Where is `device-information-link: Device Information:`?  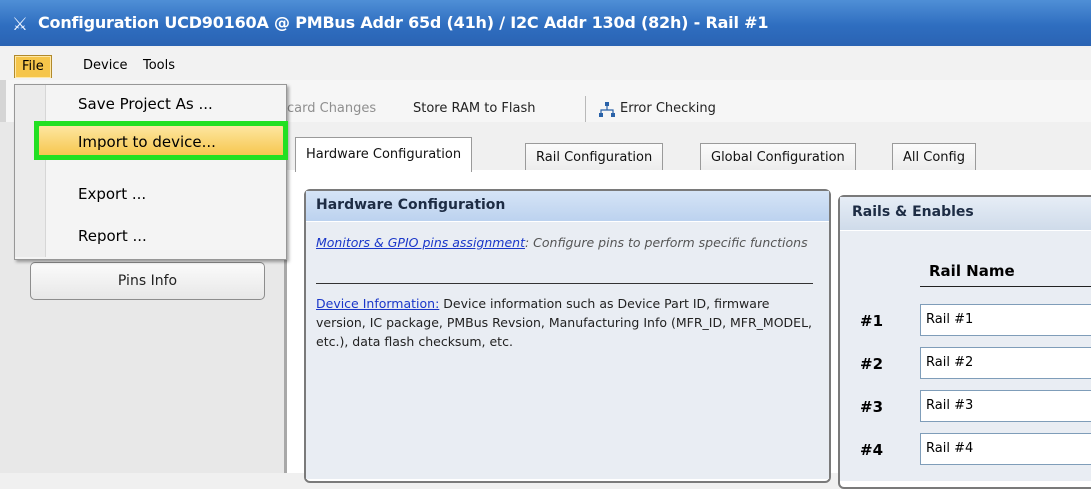 device-information-link: Device Information: is located at coordinates (377, 303).